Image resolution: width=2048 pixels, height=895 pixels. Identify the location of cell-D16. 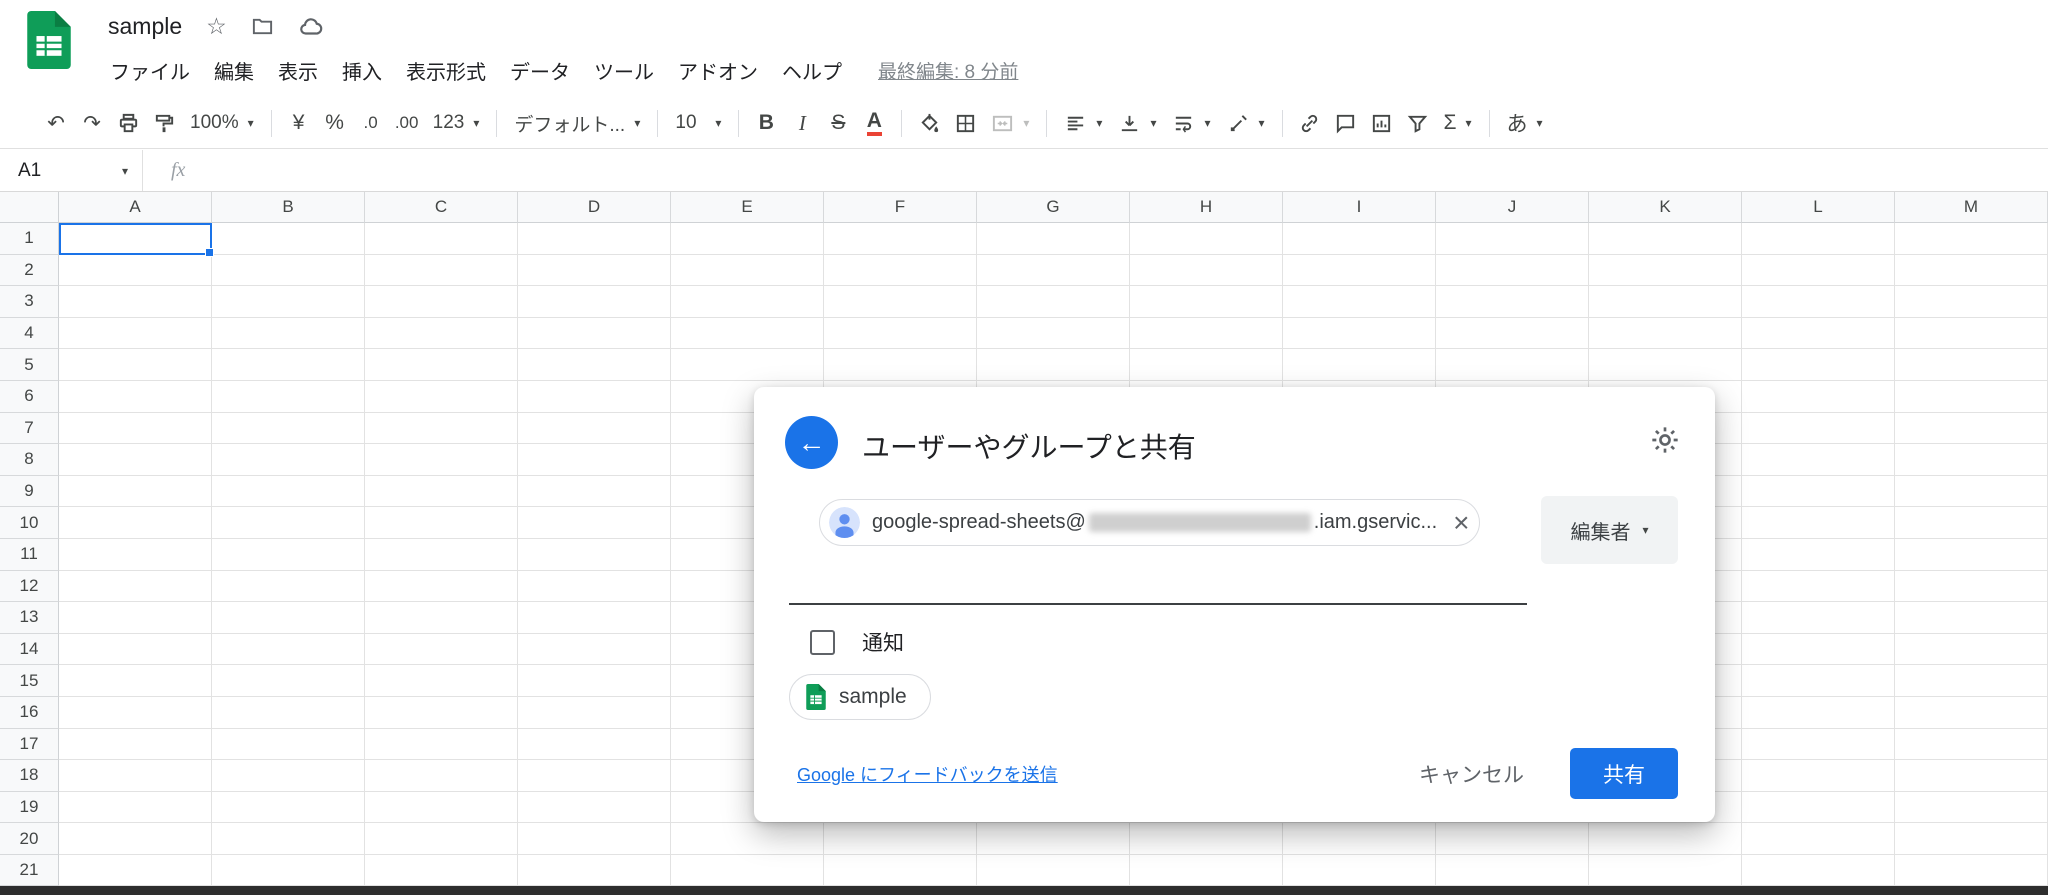
(594, 712).